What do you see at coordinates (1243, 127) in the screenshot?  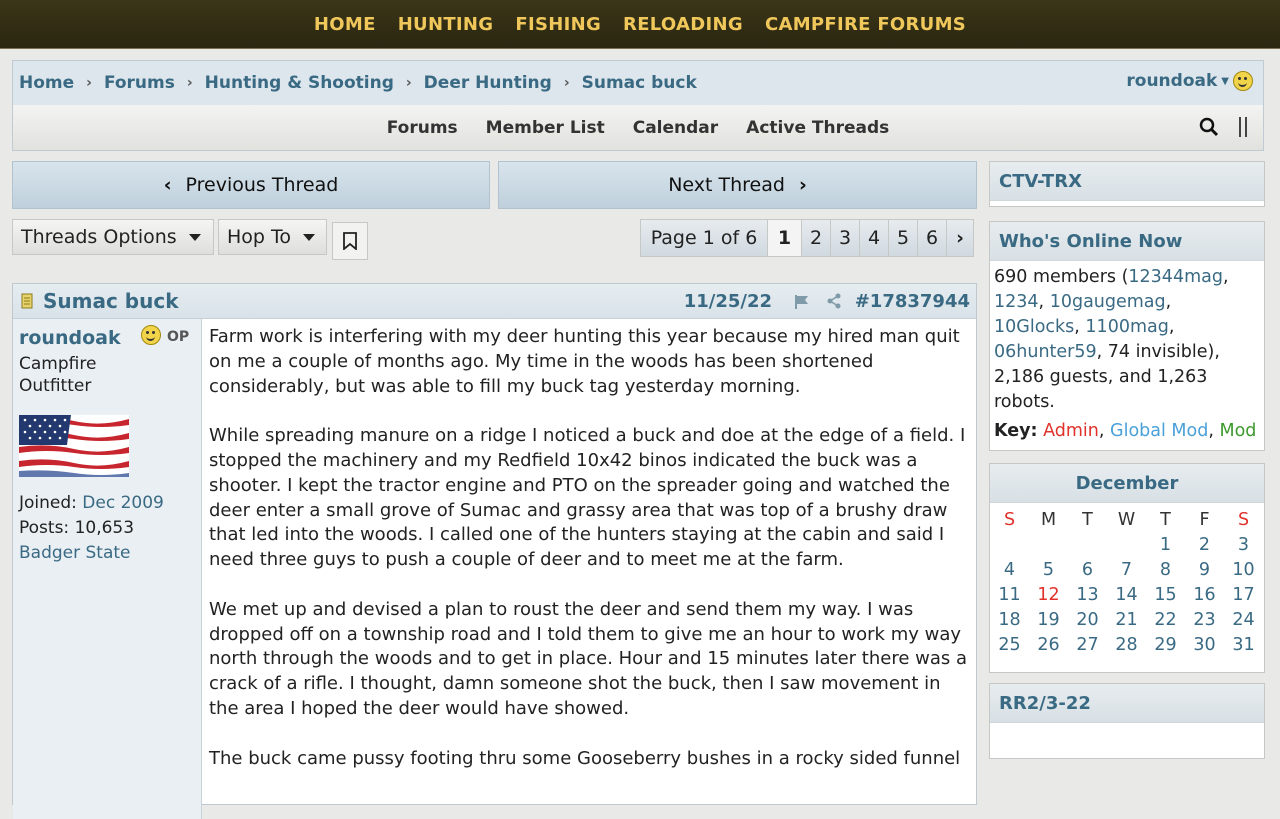 I see `more-menu-icon` at bounding box center [1243, 127].